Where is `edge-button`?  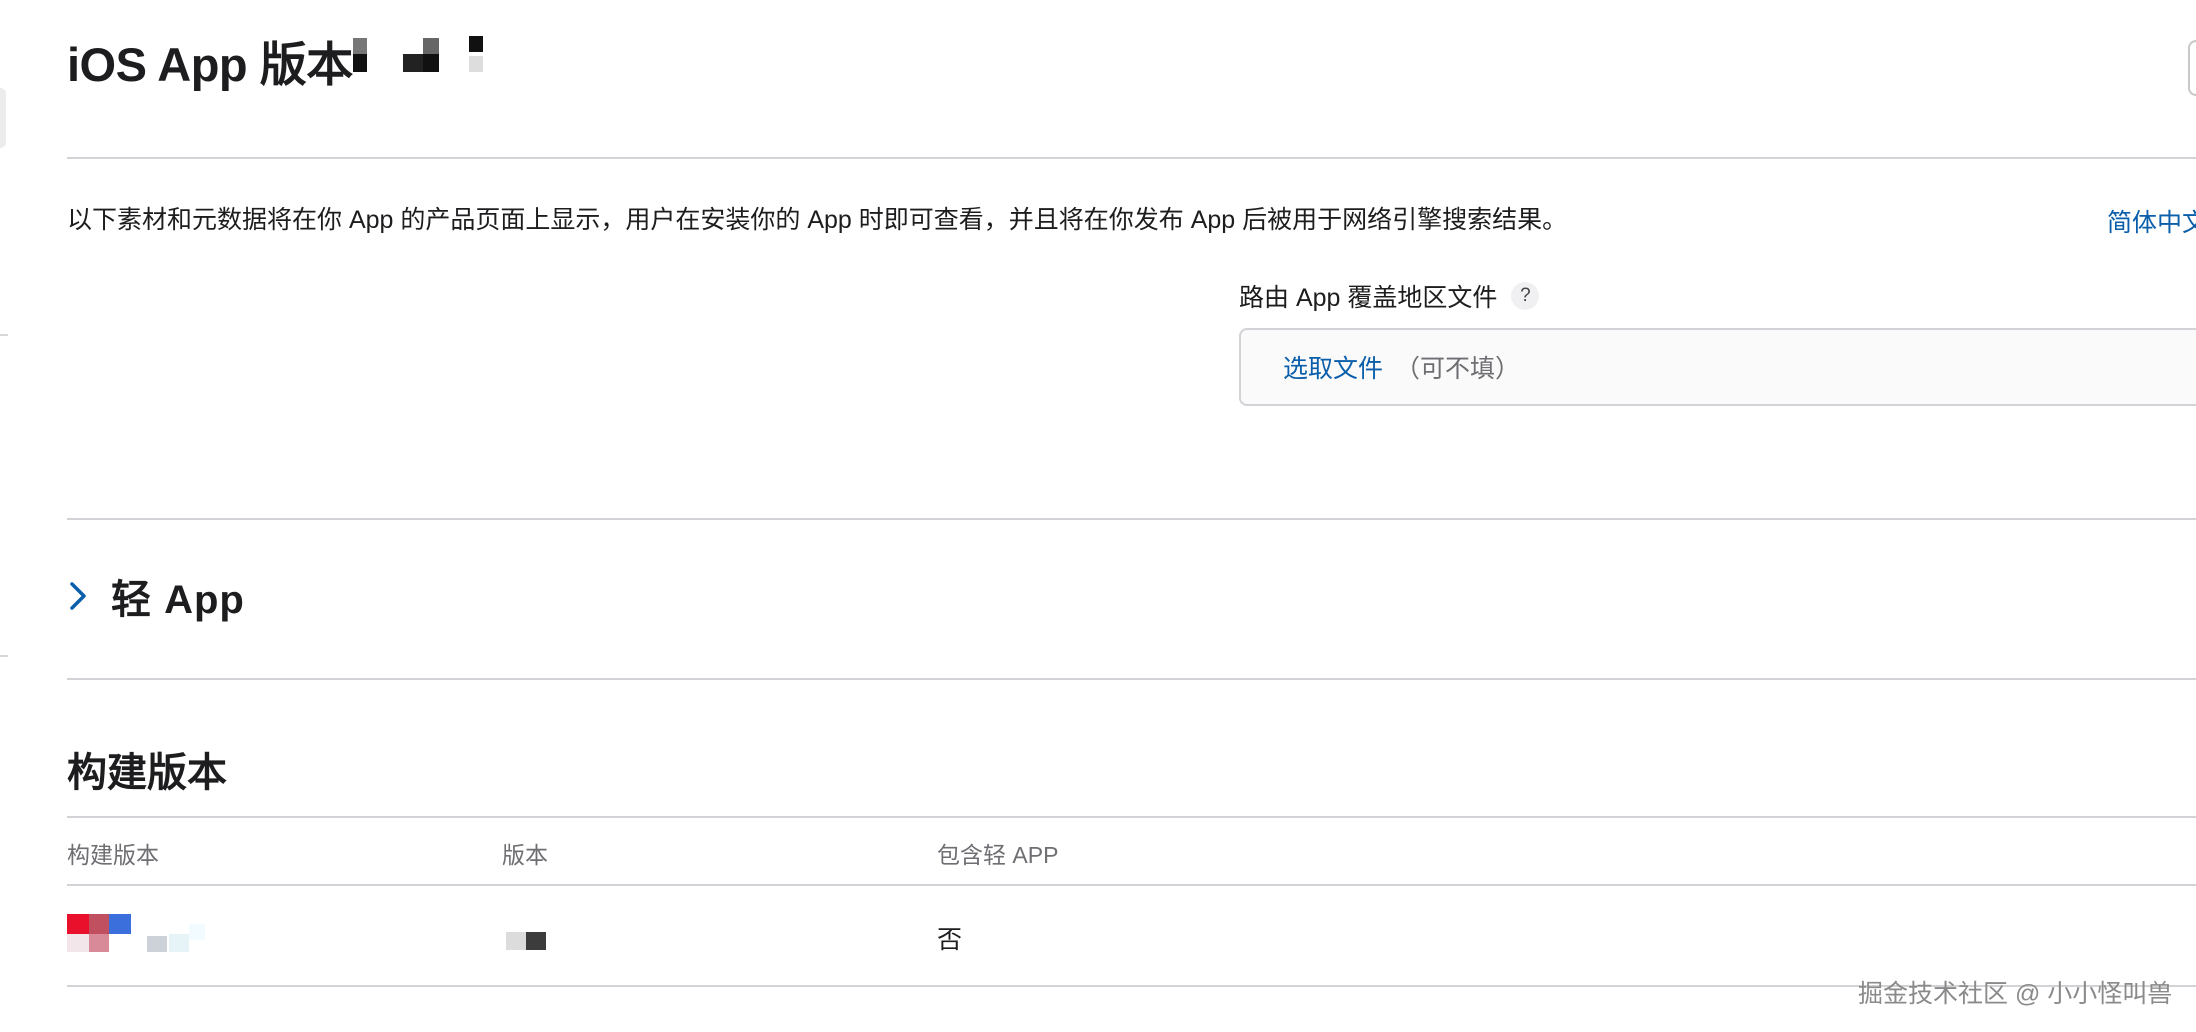 edge-button is located at coordinates (2192, 68).